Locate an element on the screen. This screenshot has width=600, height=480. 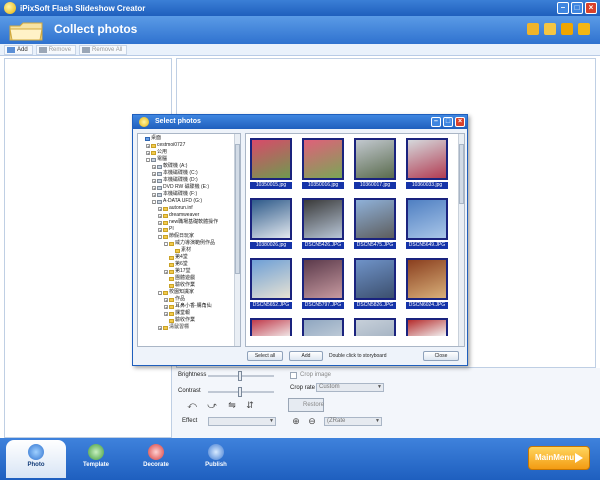
tree-item: + 第17堂 is located at coordinates (190, 271).